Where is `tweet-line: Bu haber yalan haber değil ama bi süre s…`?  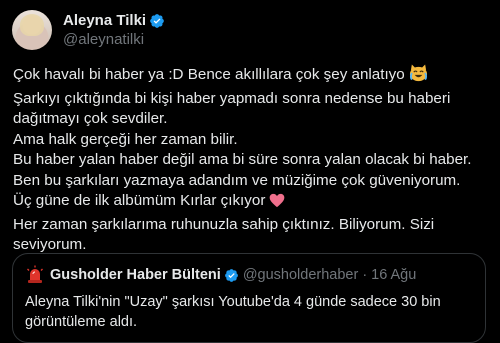
tweet-line: Bu haber yalan haber değil ama bi süre s… is located at coordinates (242, 159).